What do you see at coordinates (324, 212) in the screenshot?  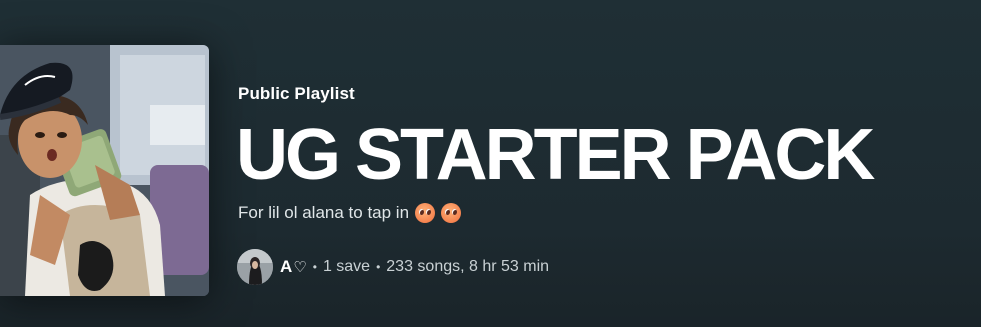 I see `description-text: For lil ol alana to tap in` at bounding box center [324, 212].